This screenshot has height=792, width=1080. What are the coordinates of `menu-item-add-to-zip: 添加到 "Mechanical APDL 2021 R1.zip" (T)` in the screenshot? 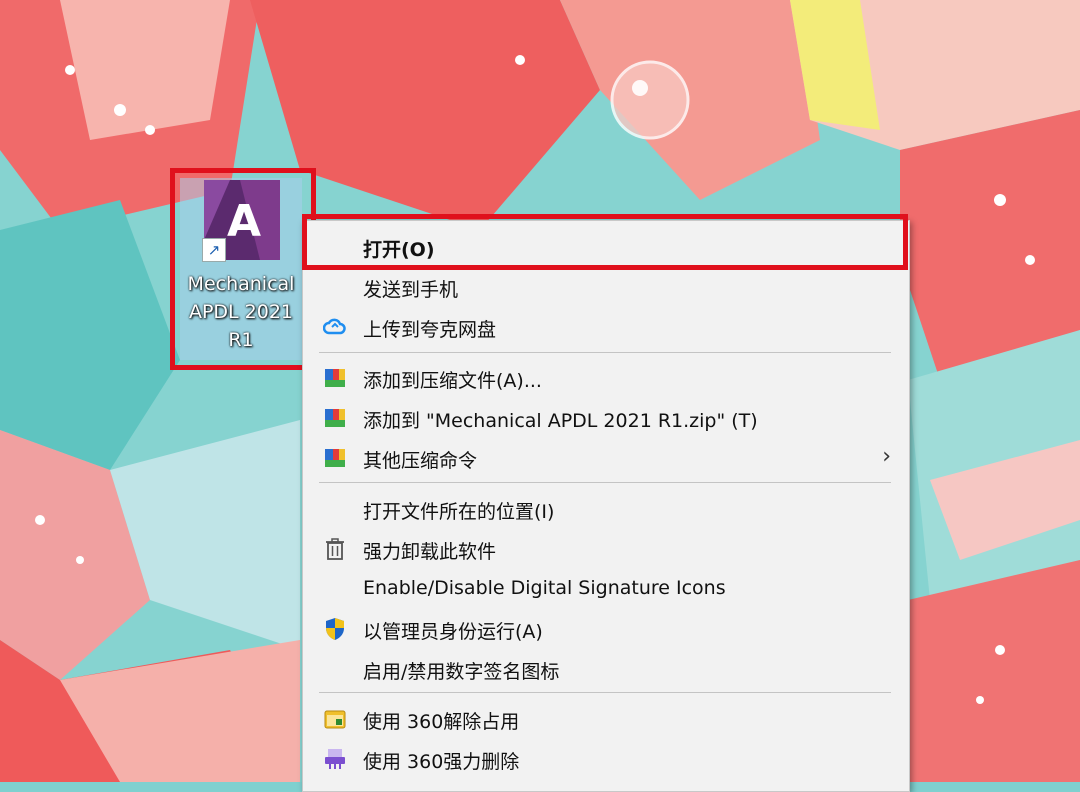 It's located at (606, 418).